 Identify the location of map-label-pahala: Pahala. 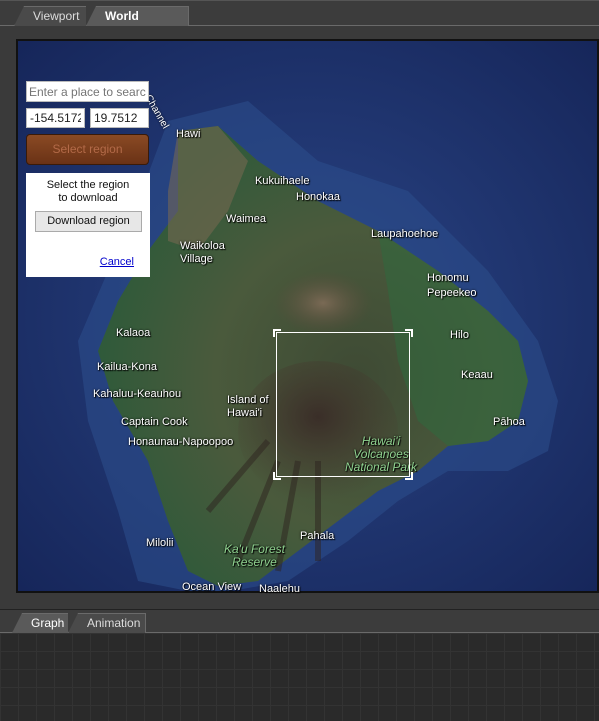
(317, 536).